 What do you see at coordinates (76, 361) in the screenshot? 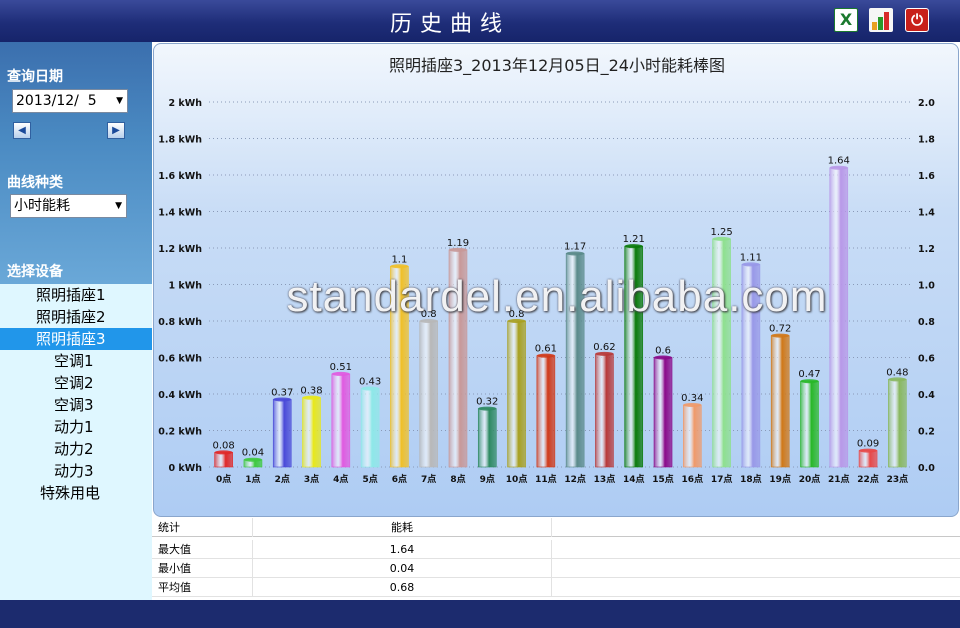
I see `device-item: 空调1` at bounding box center [76, 361].